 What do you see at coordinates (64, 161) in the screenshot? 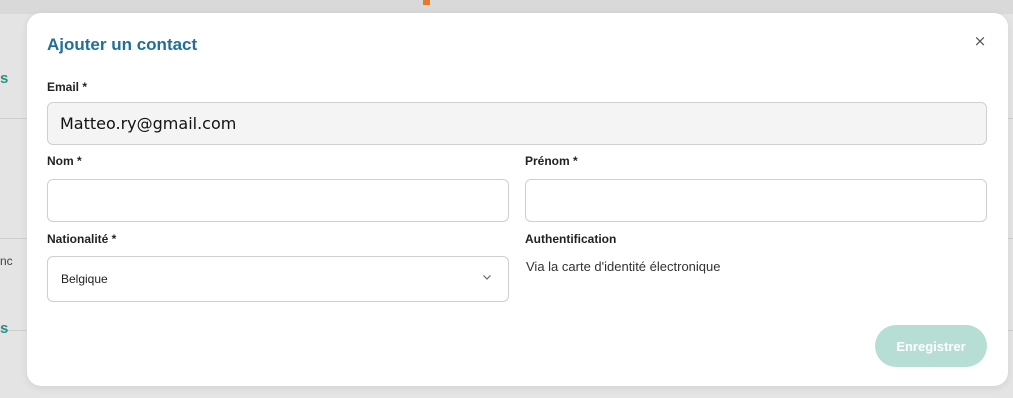
I see `nom-label: Nom *` at bounding box center [64, 161].